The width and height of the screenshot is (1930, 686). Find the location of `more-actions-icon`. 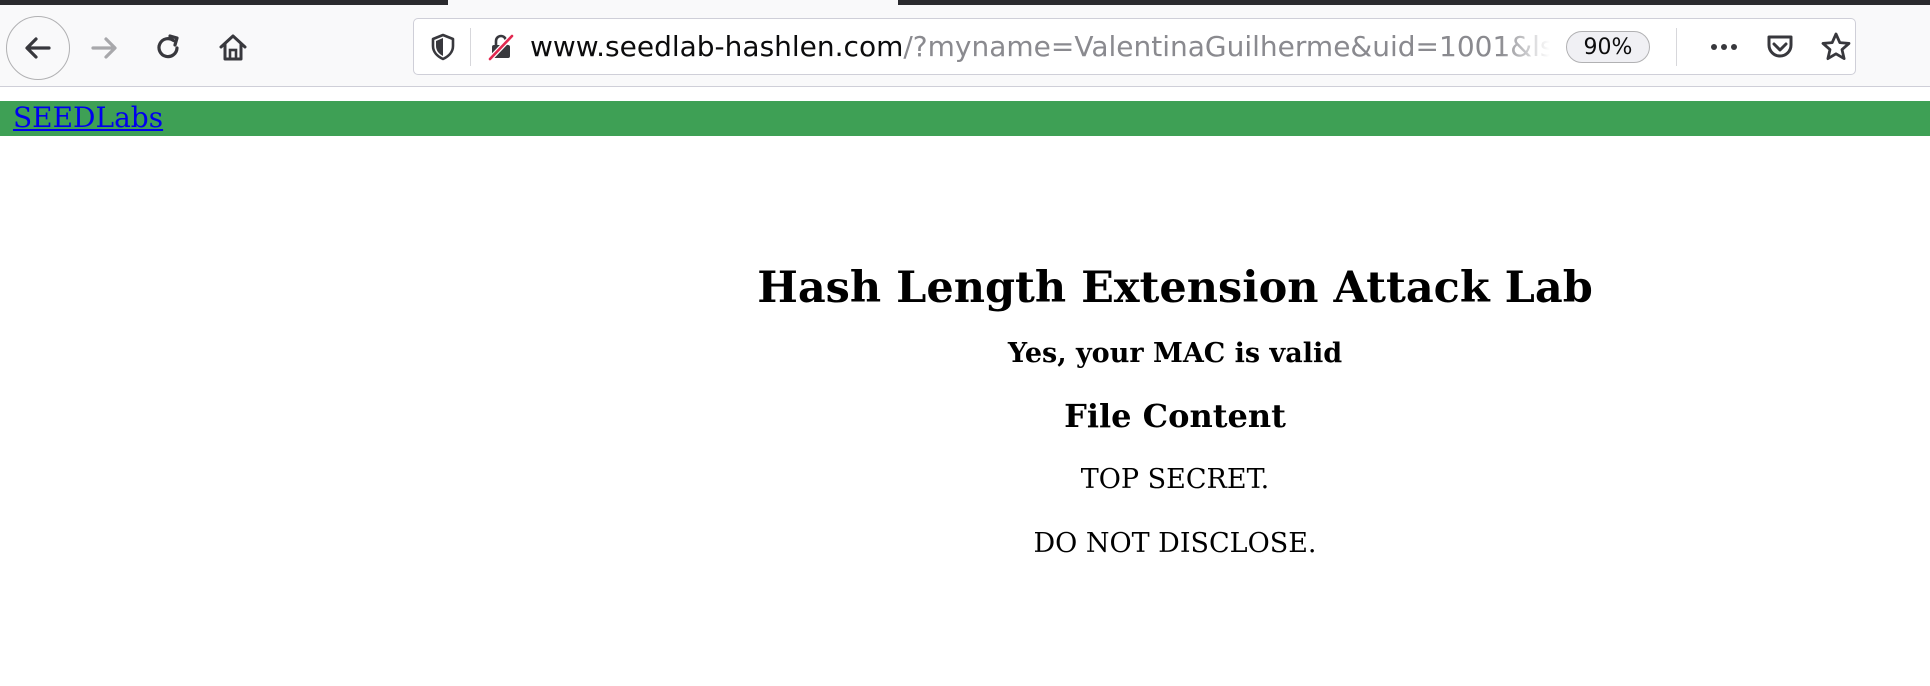

more-actions-icon is located at coordinates (1724, 47).